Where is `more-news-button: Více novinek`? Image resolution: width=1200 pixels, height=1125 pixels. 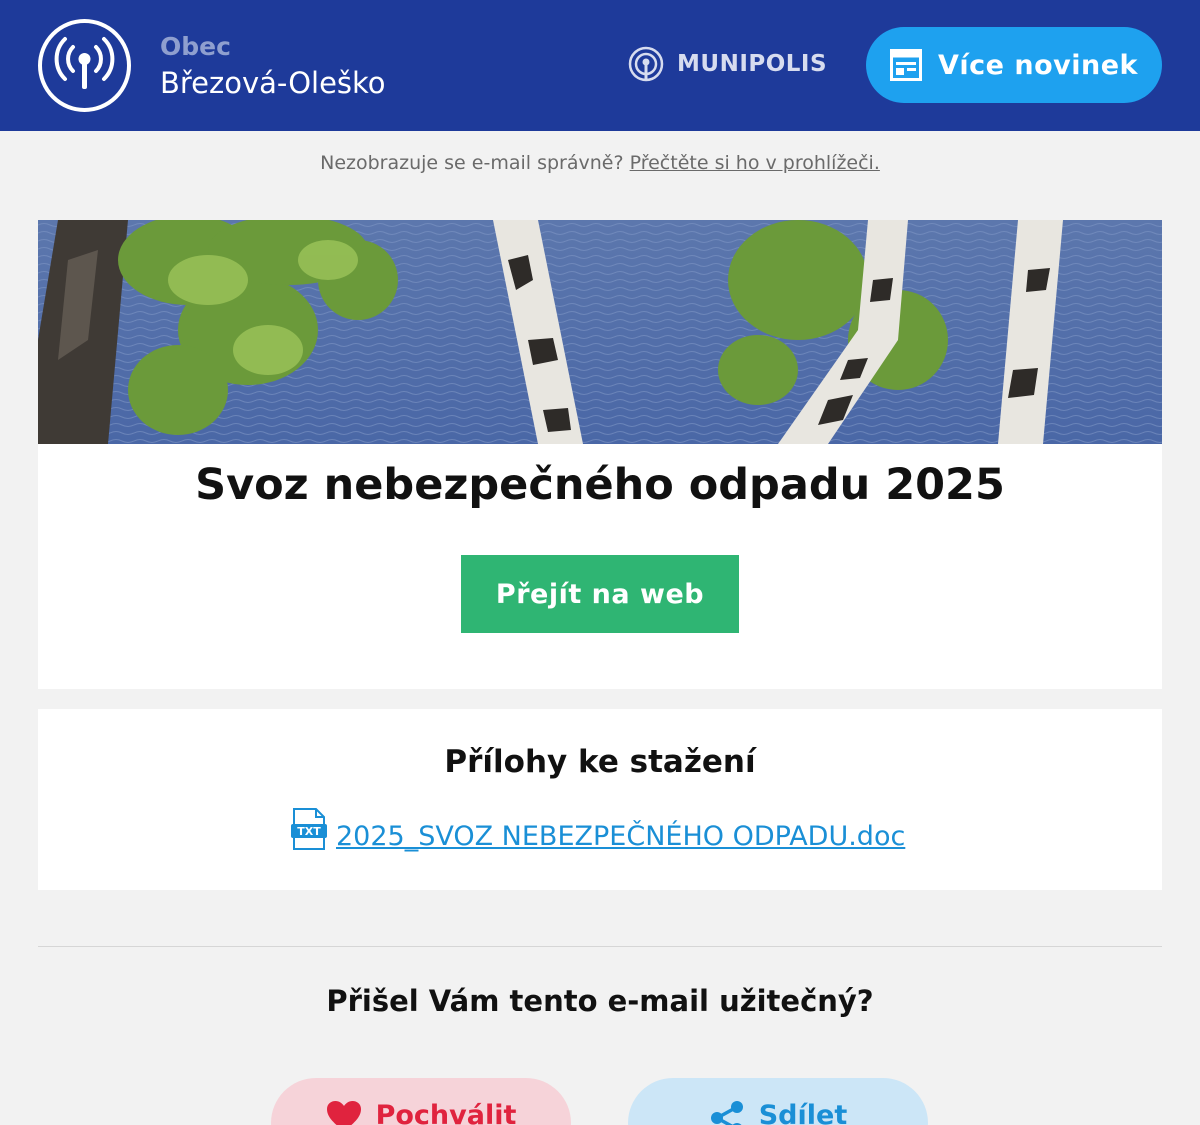
more-news-button: Více novinek is located at coordinates (1014, 65).